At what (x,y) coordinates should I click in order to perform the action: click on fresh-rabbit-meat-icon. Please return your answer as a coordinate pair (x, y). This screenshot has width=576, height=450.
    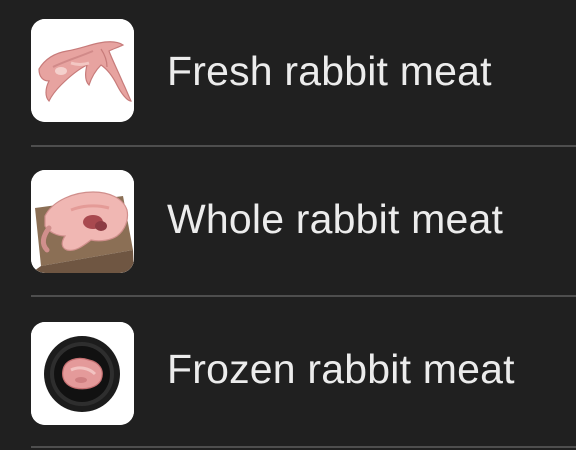
    Looking at the image, I should click on (82, 70).